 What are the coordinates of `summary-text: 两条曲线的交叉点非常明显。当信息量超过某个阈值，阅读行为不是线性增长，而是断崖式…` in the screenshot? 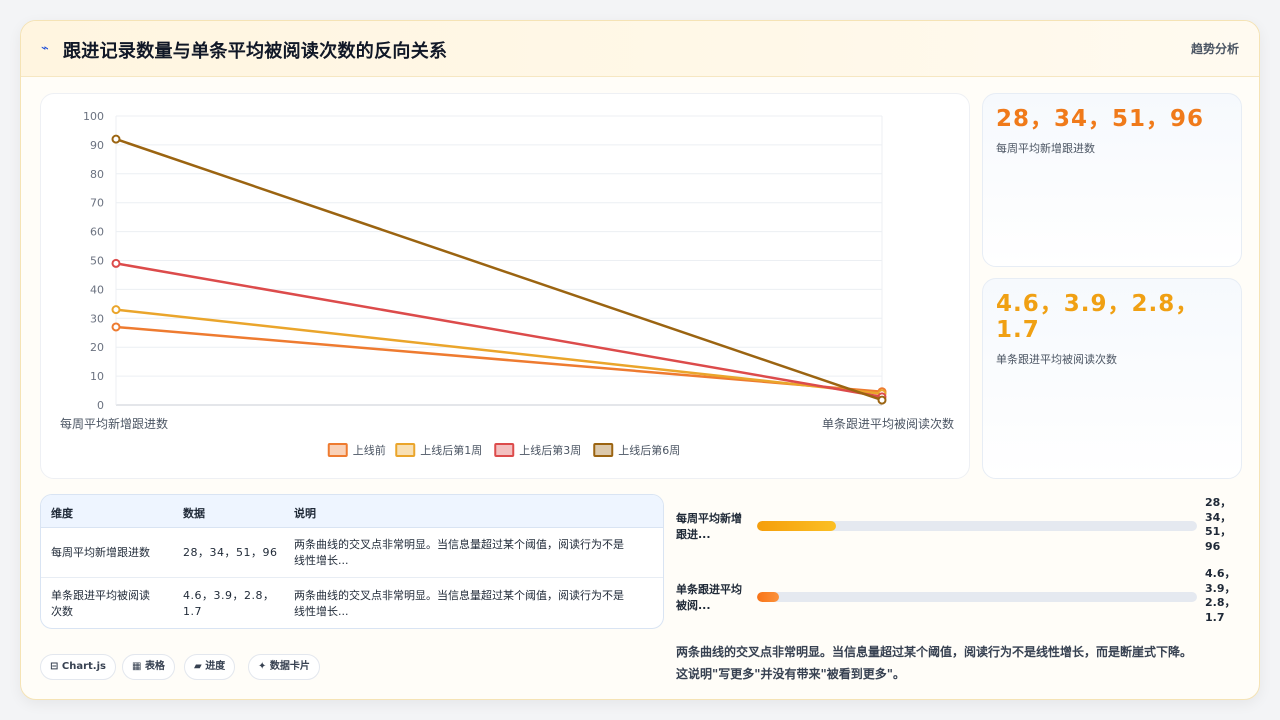 It's located at (958, 663).